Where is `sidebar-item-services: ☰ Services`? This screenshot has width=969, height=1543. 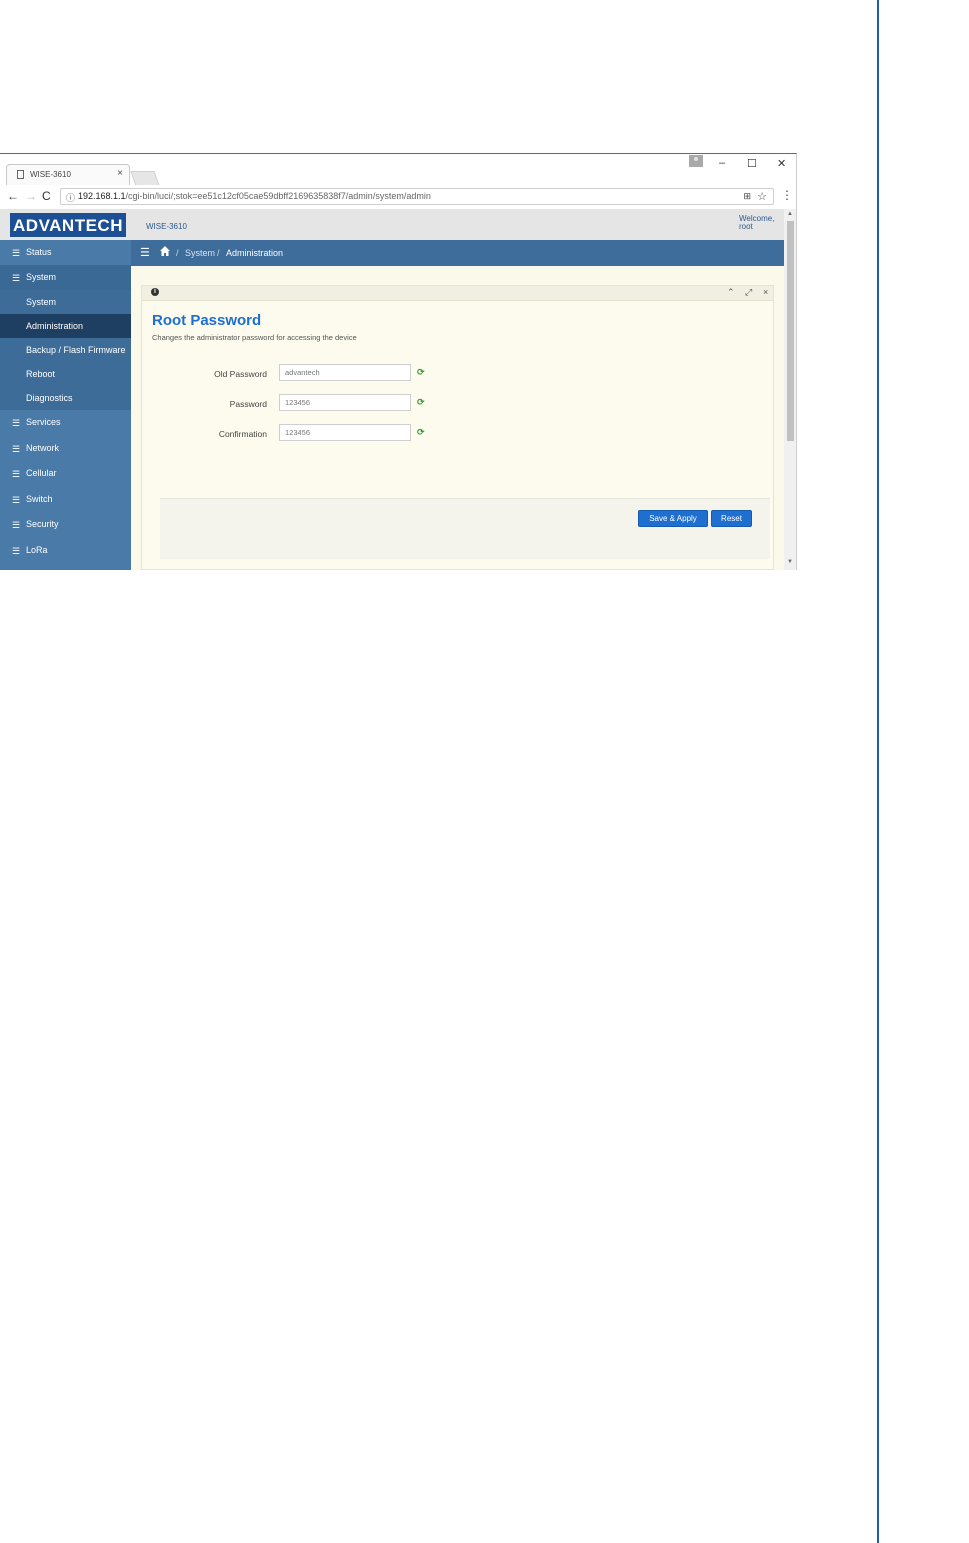 sidebar-item-services: ☰ Services is located at coordinates (65, 422).